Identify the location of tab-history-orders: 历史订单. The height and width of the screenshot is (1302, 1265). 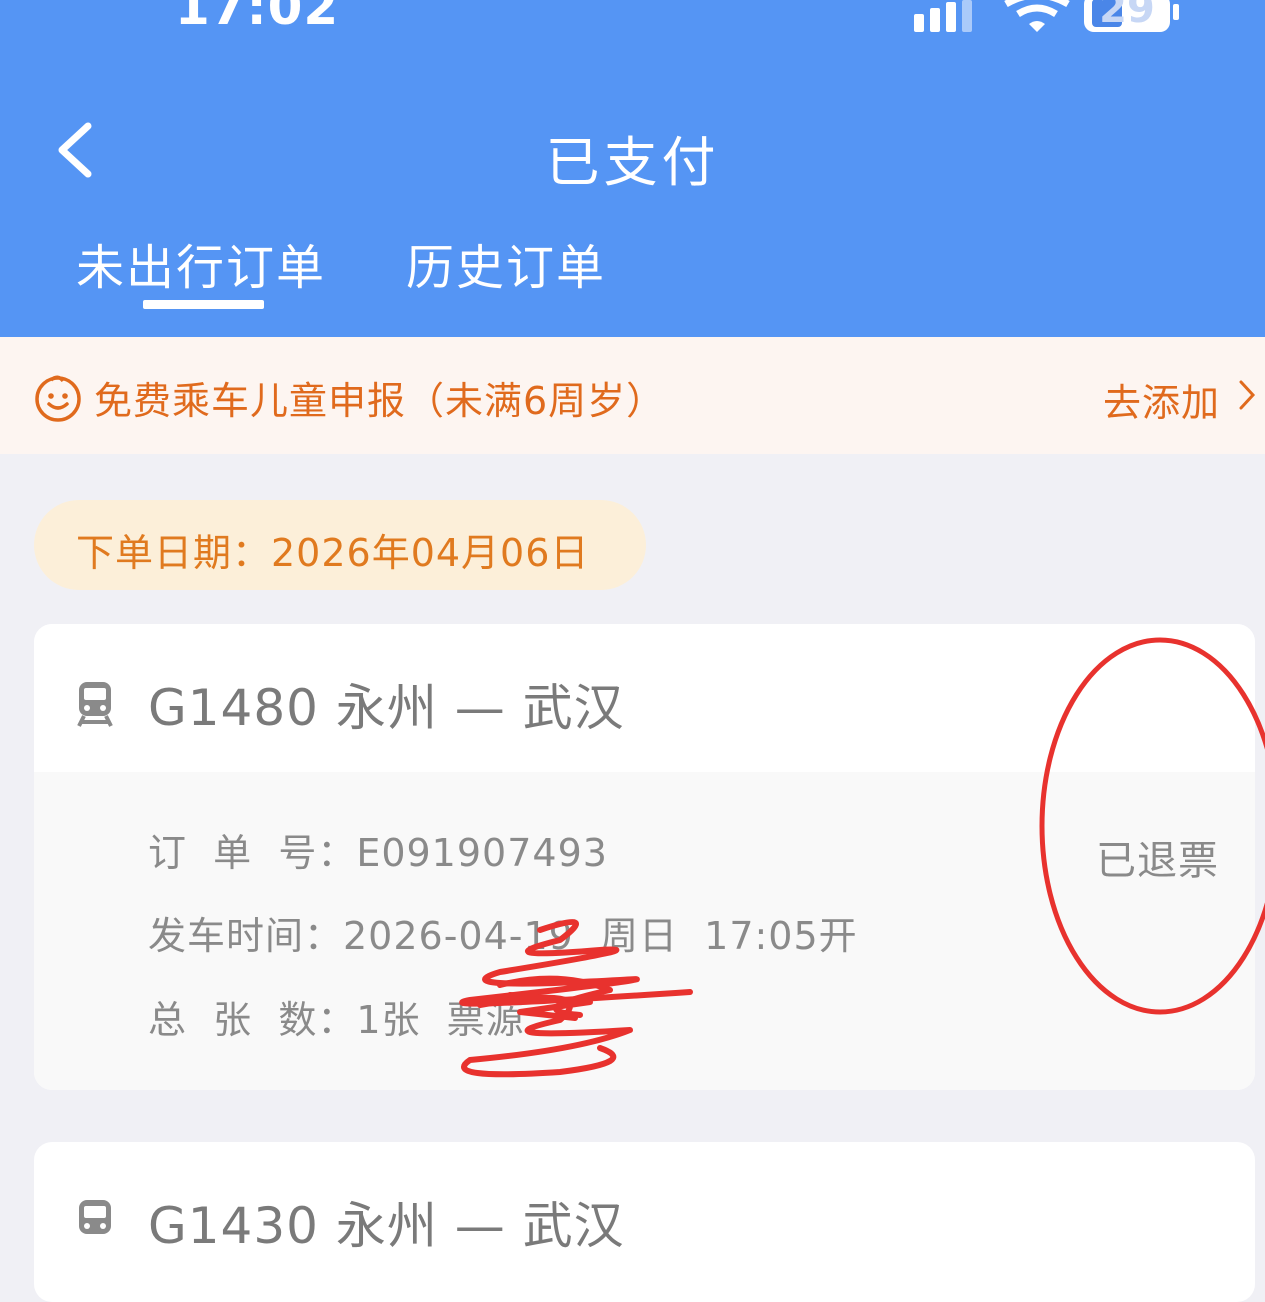
(506, 263).